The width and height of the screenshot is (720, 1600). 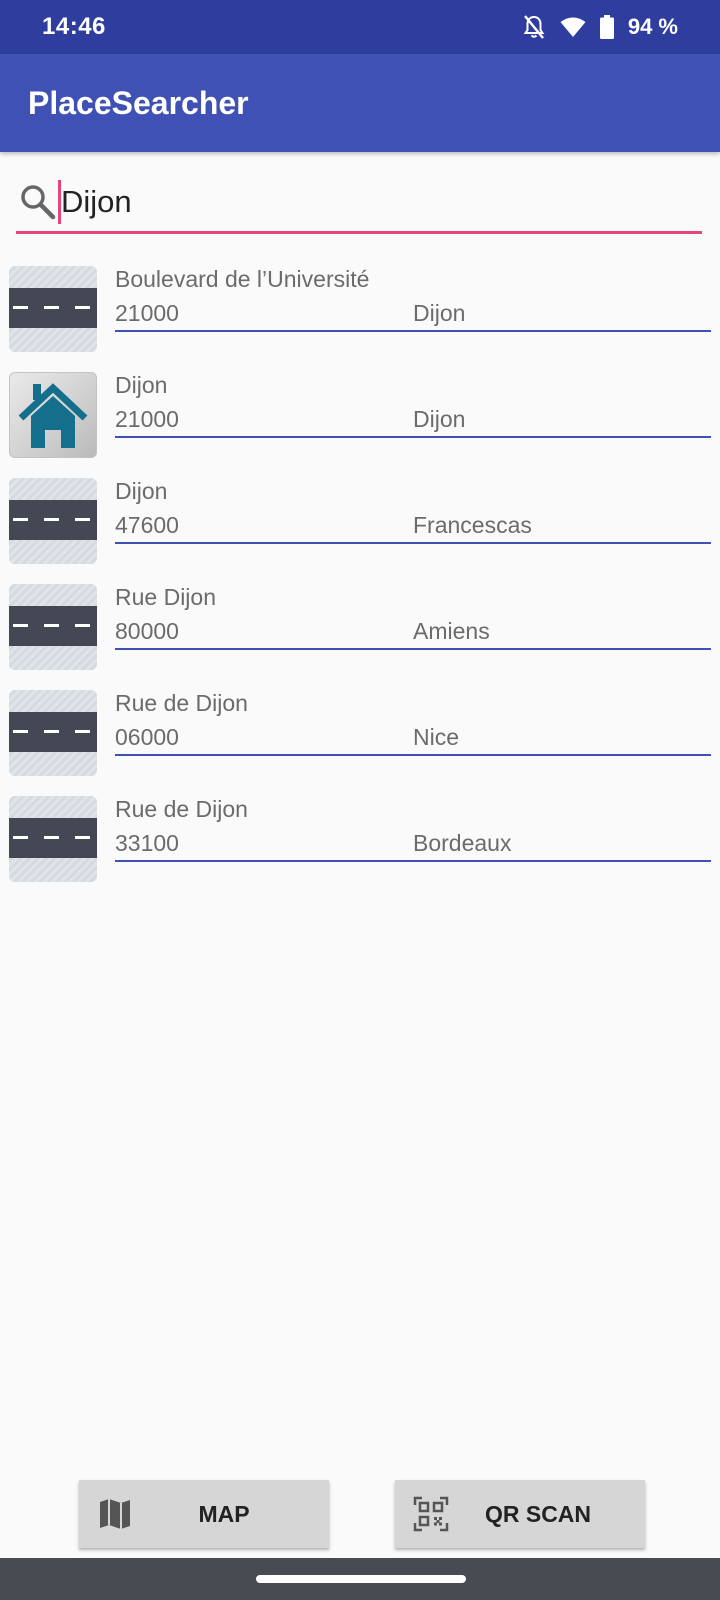 I want to click on result-text: Rue de Dijon 33100 Bordeaux, so click(x=413, y=828).